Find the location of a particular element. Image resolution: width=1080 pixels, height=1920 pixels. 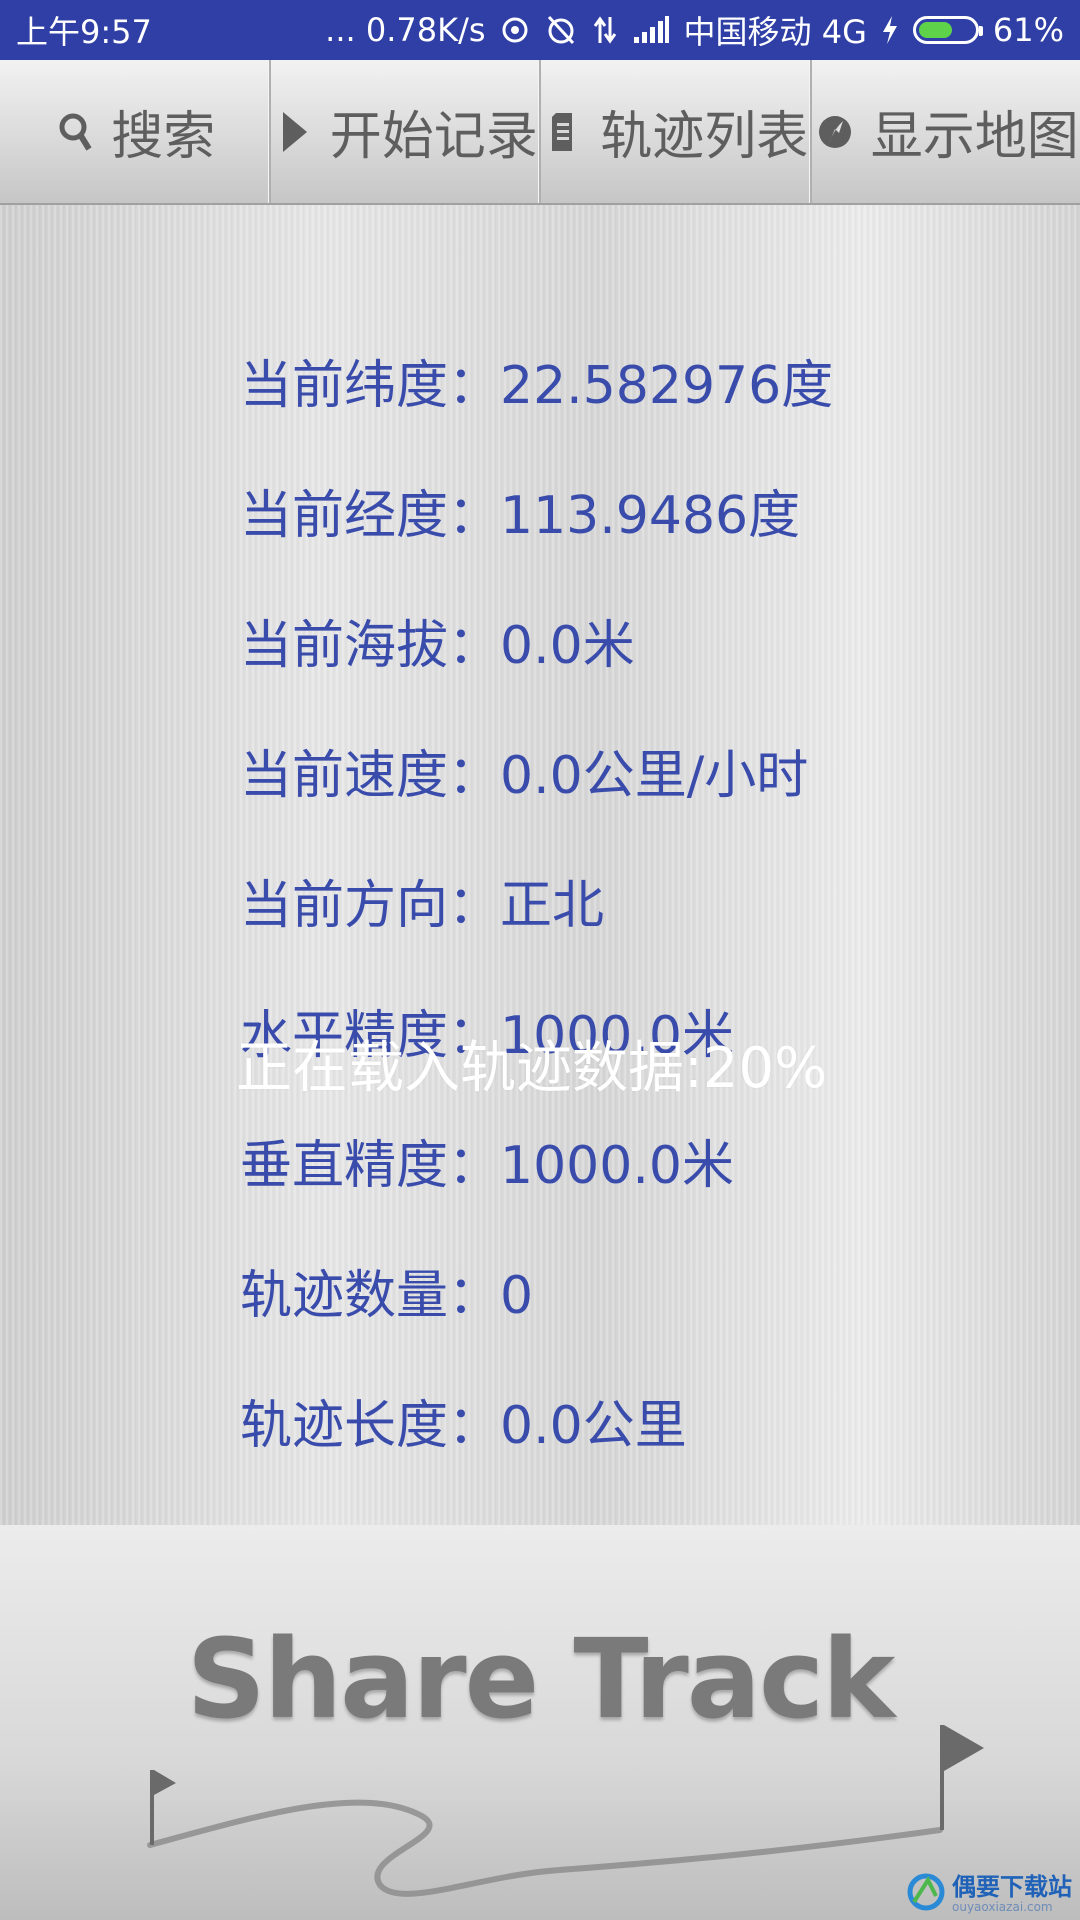

battery-icon is located at coordinates (947, 30).